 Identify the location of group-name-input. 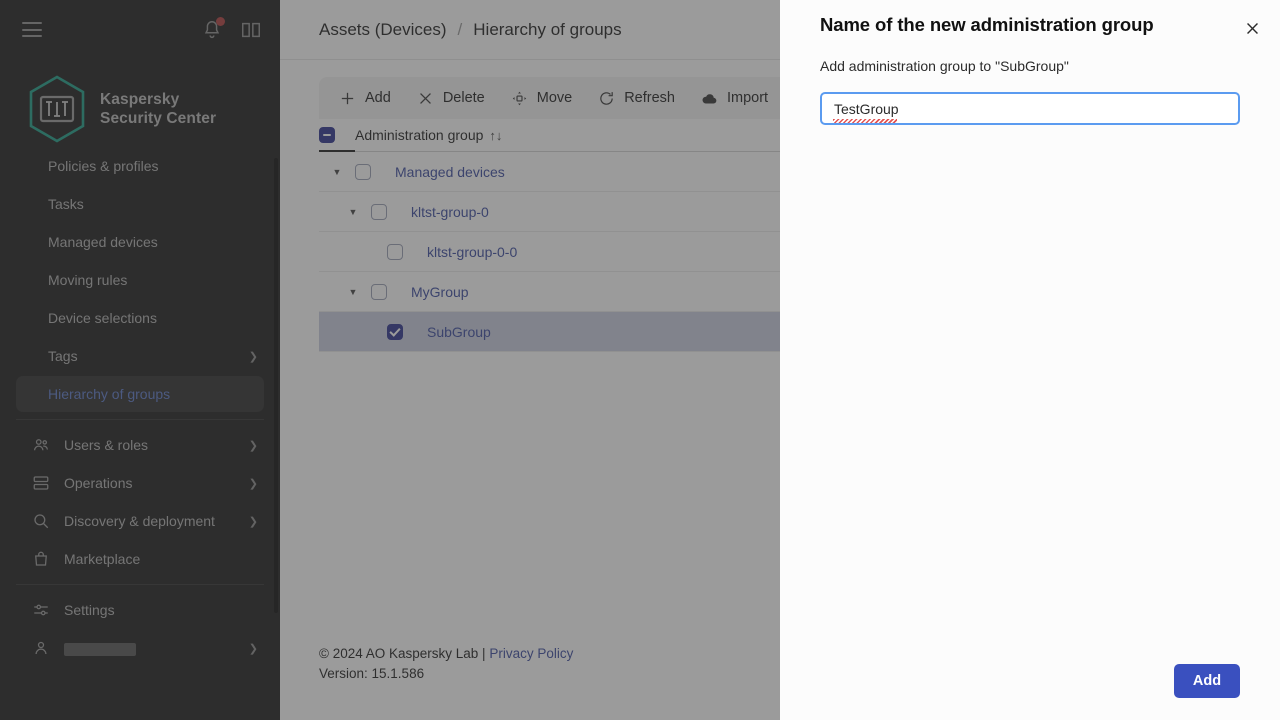
(1030, 108).